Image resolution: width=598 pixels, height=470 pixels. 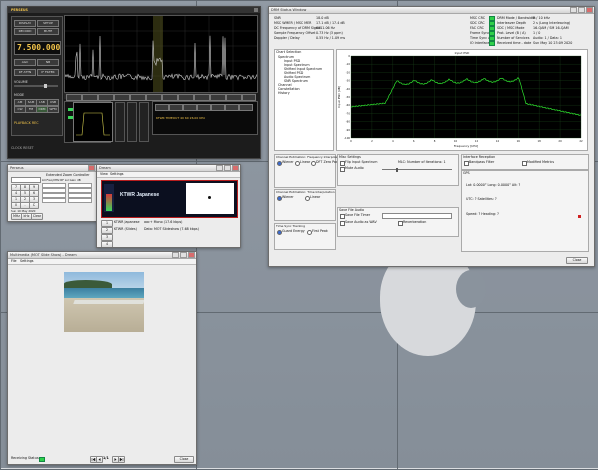 What do you see at coordinates (516, 18) in the screenshot?
I see `stat-key: DRM Mode / Bandwidth` at bounding box center [516, 18].